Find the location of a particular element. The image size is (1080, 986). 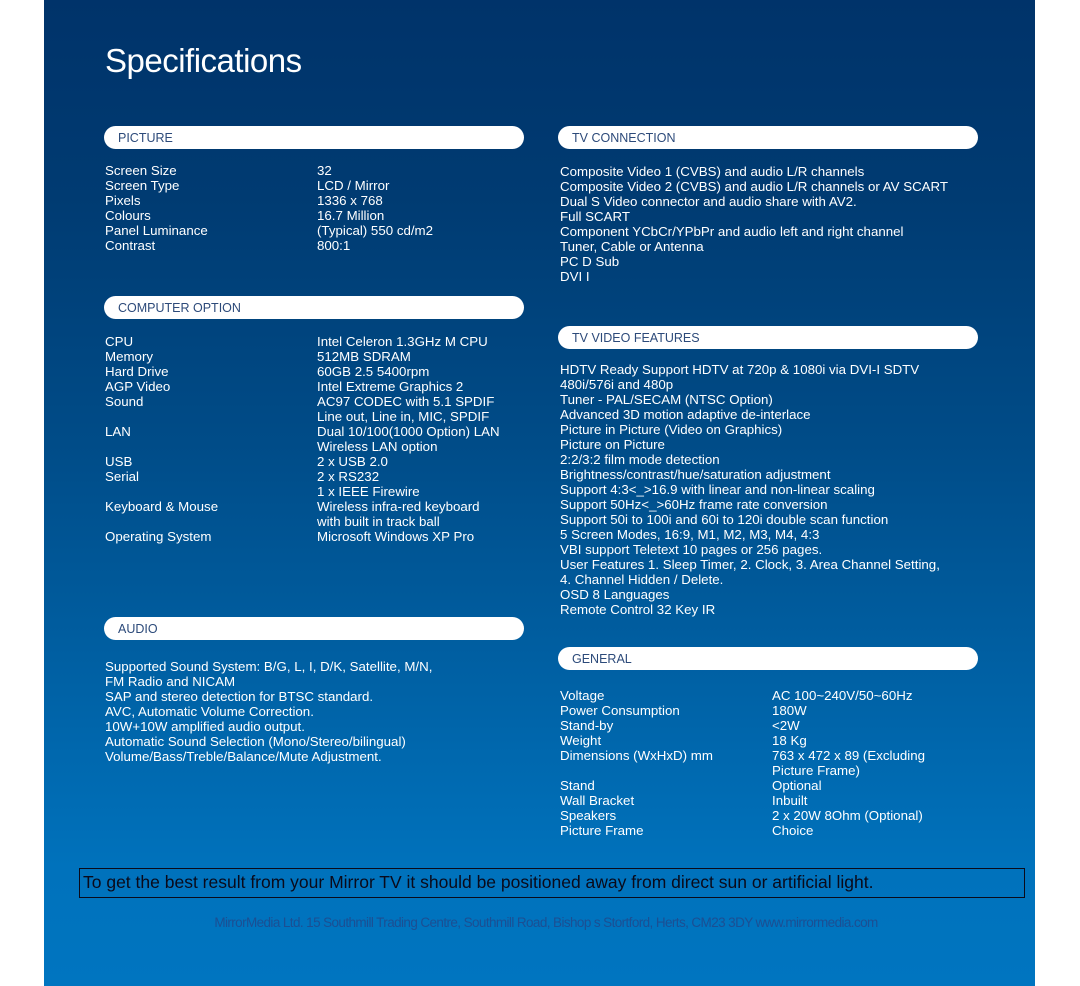

spec-label: Pixels is located at coordinates (123, 200).